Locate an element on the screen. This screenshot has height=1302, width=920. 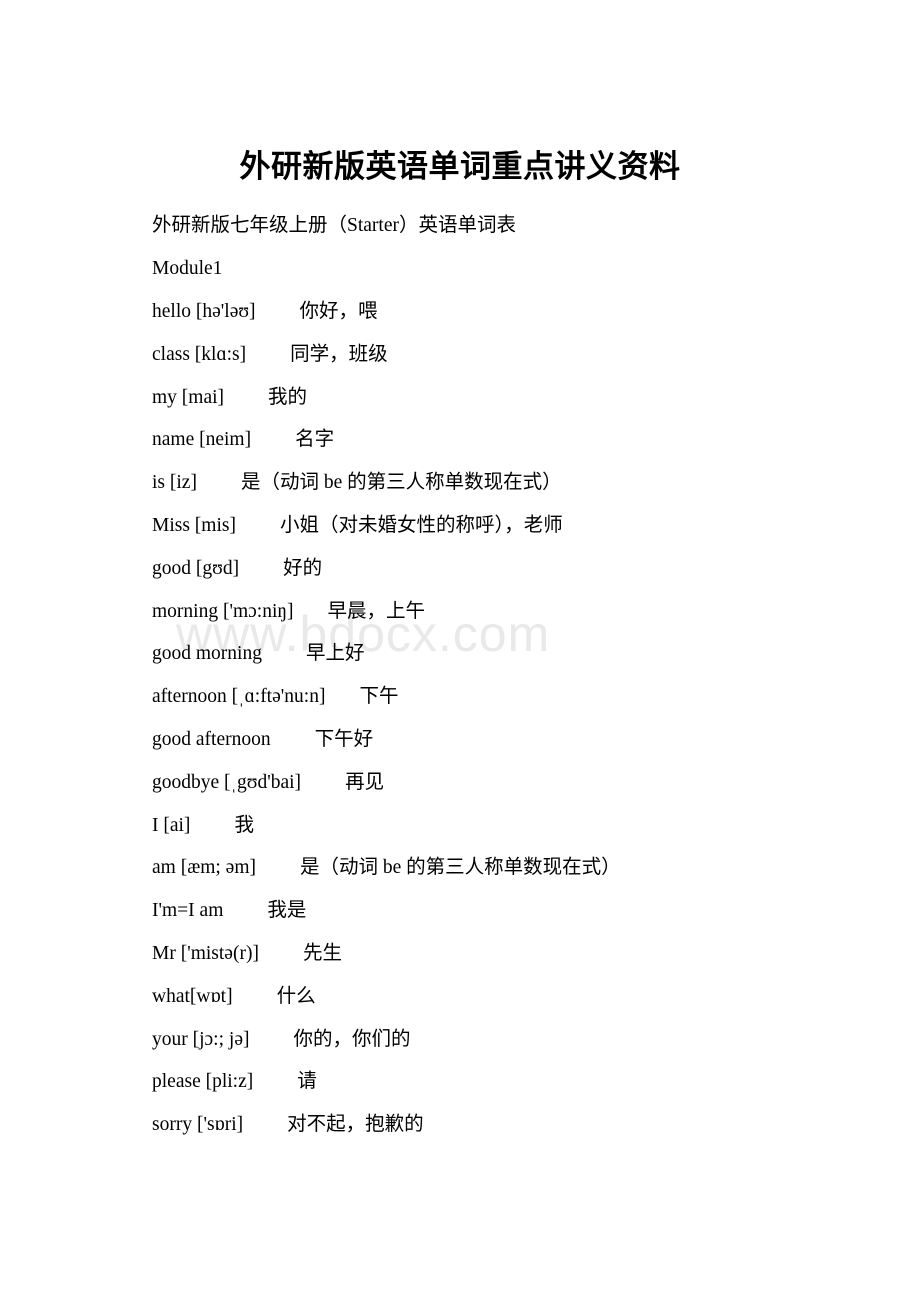
vocabulary-entry: my [mai] 我的 is located at coordinates (522, 398).